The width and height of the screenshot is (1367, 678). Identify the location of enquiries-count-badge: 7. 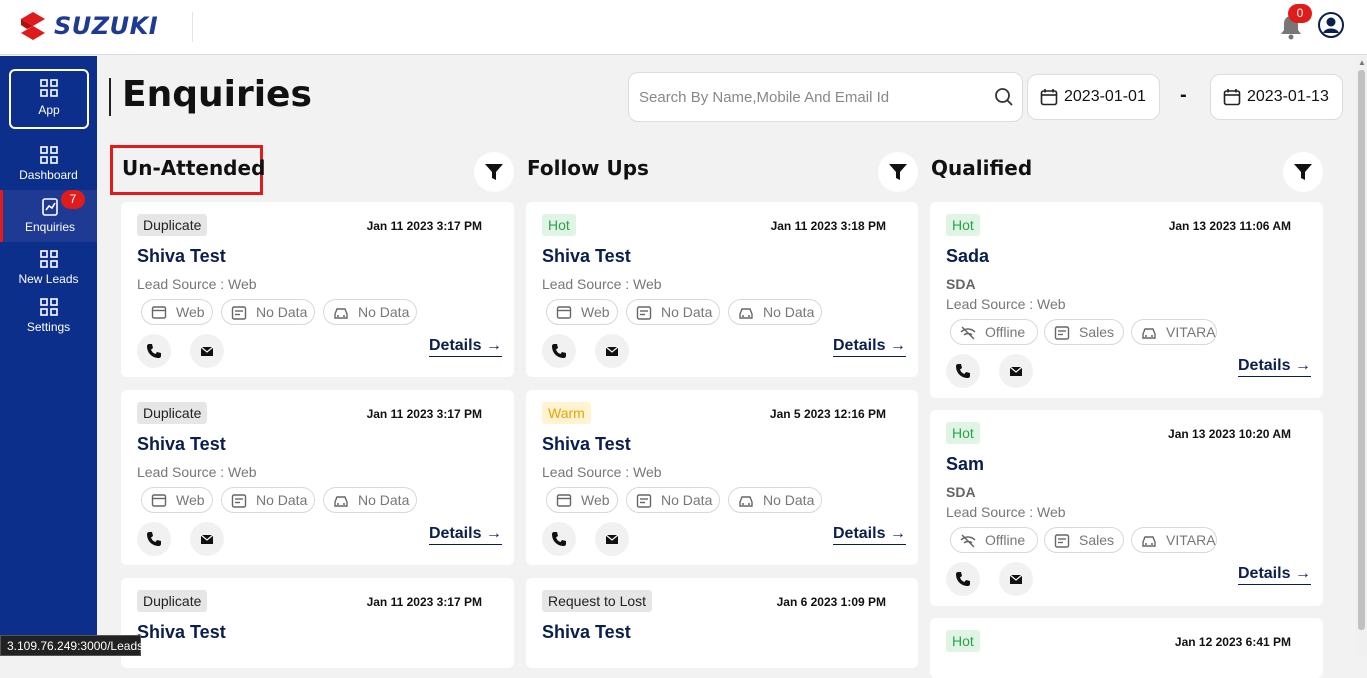
(73, 199).